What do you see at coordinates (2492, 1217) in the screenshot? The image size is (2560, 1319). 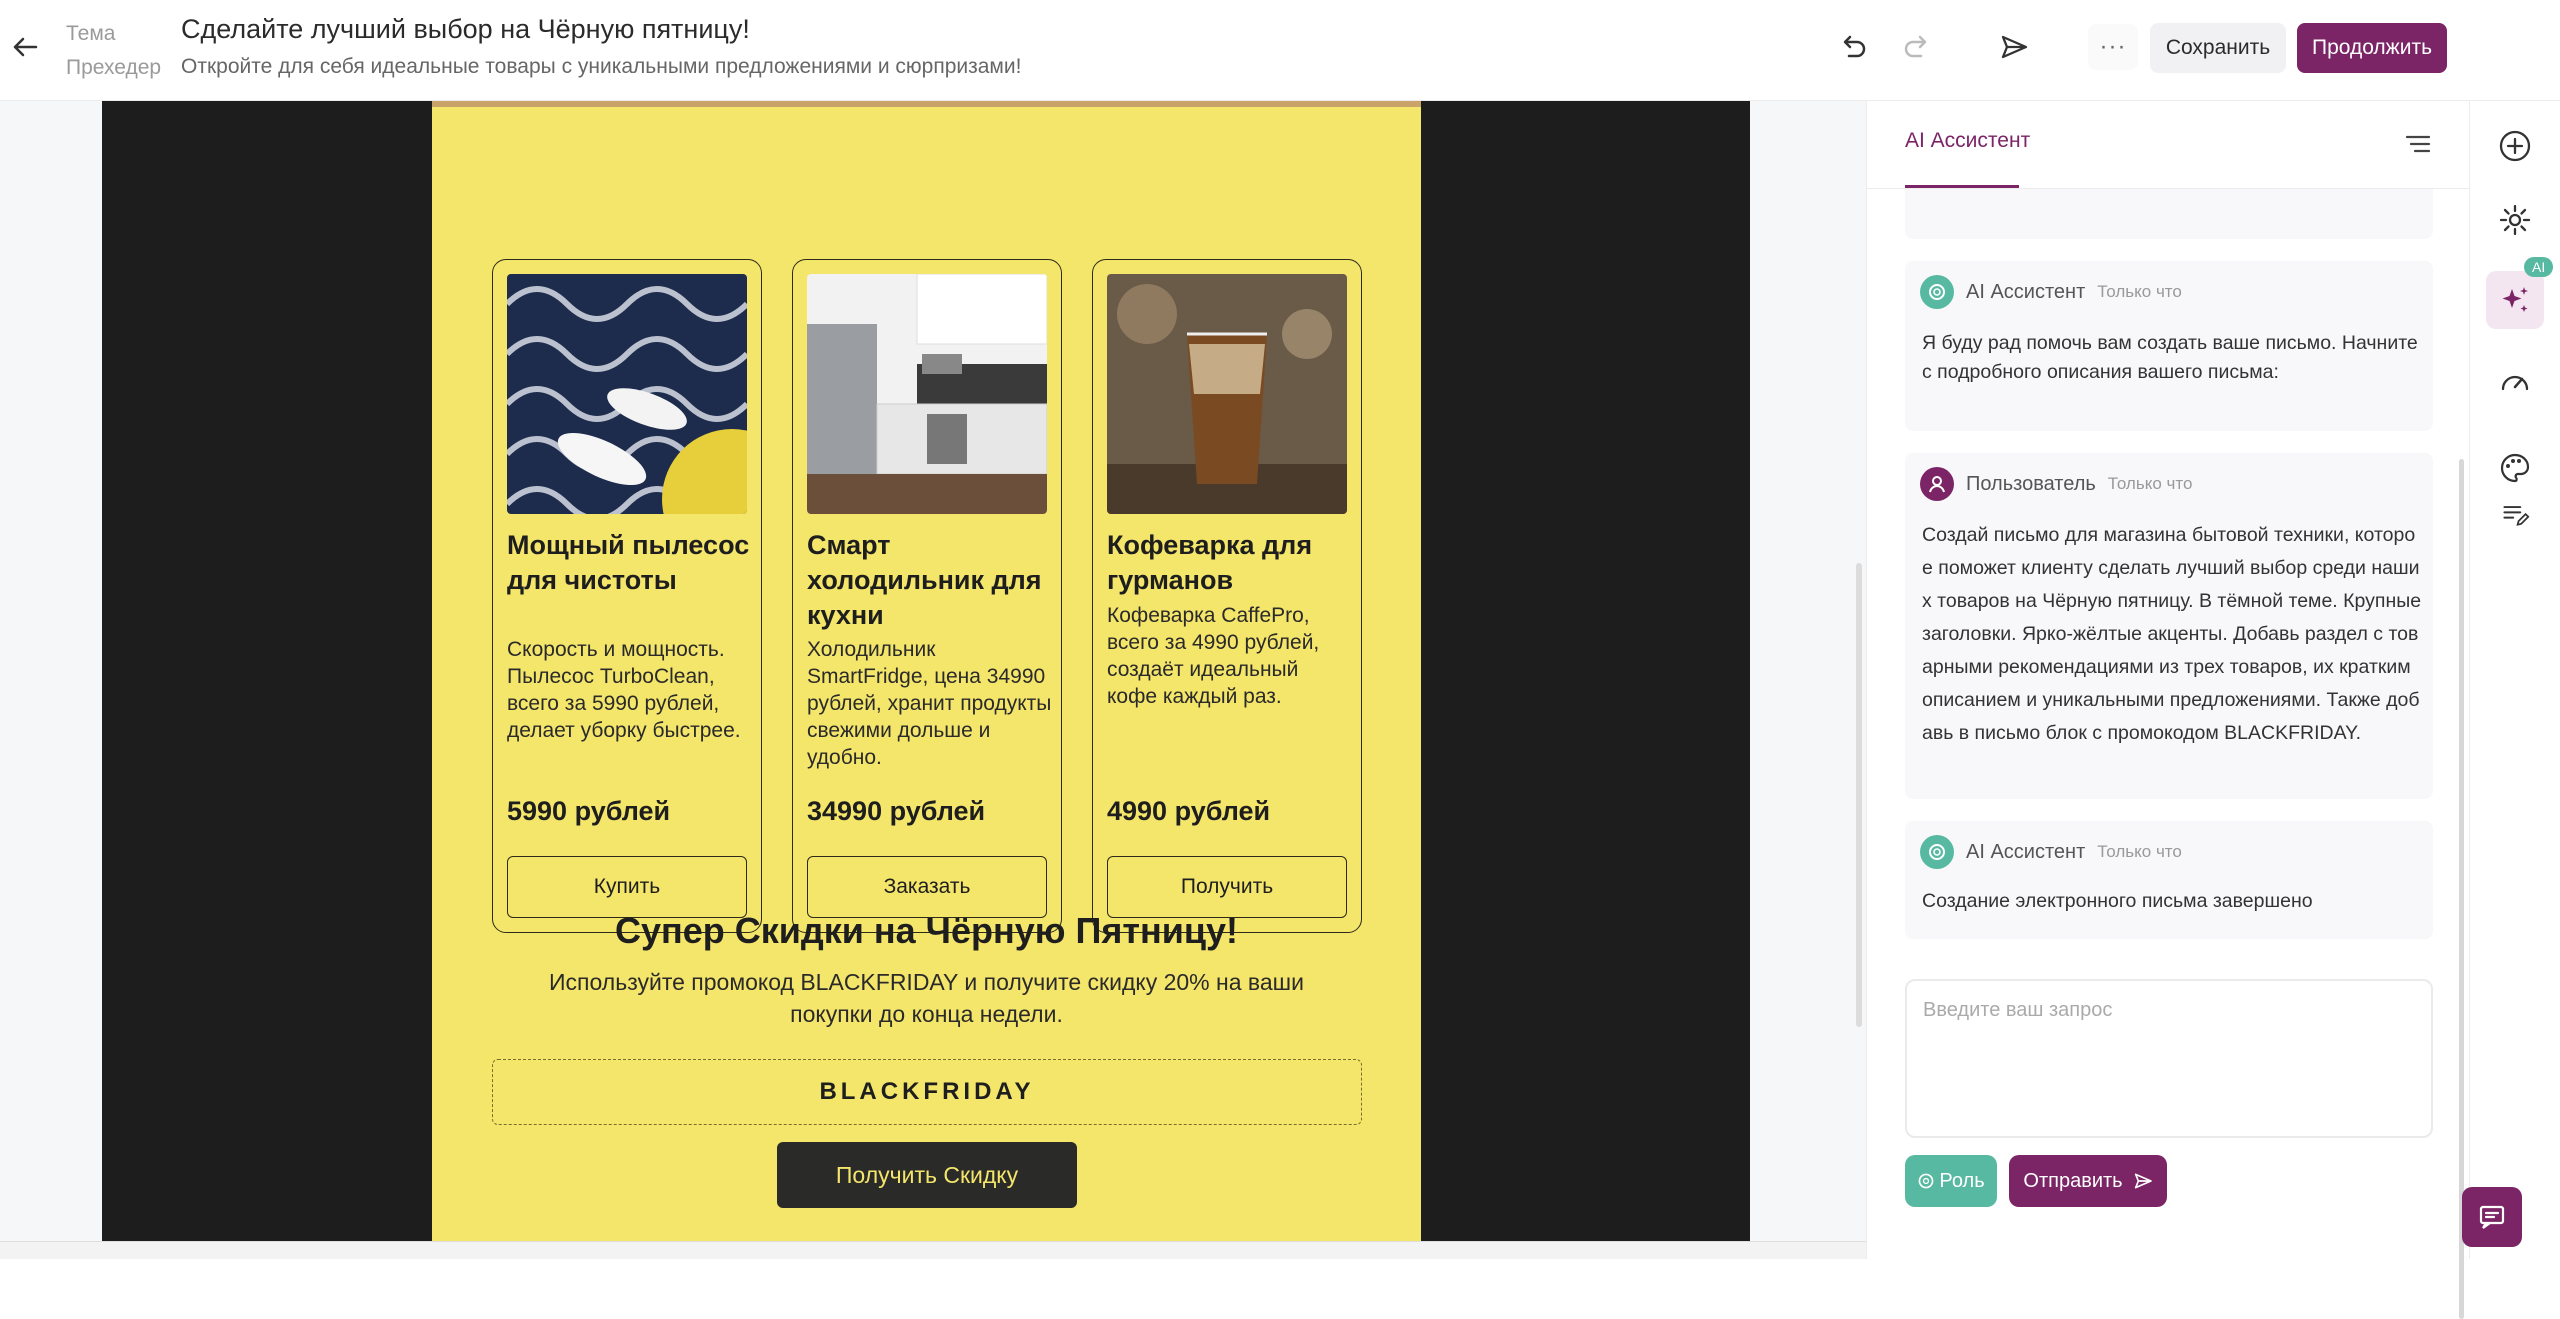 I see `chat-icon` at bounding box center [2492, 1217].